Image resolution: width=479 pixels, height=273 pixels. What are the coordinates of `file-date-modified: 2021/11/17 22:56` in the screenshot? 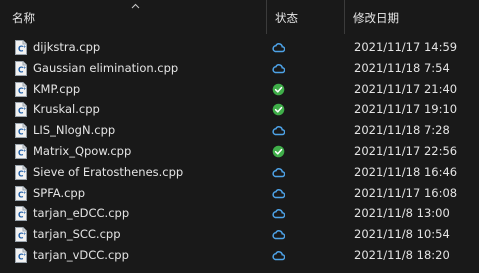 It's located at (406, 150).